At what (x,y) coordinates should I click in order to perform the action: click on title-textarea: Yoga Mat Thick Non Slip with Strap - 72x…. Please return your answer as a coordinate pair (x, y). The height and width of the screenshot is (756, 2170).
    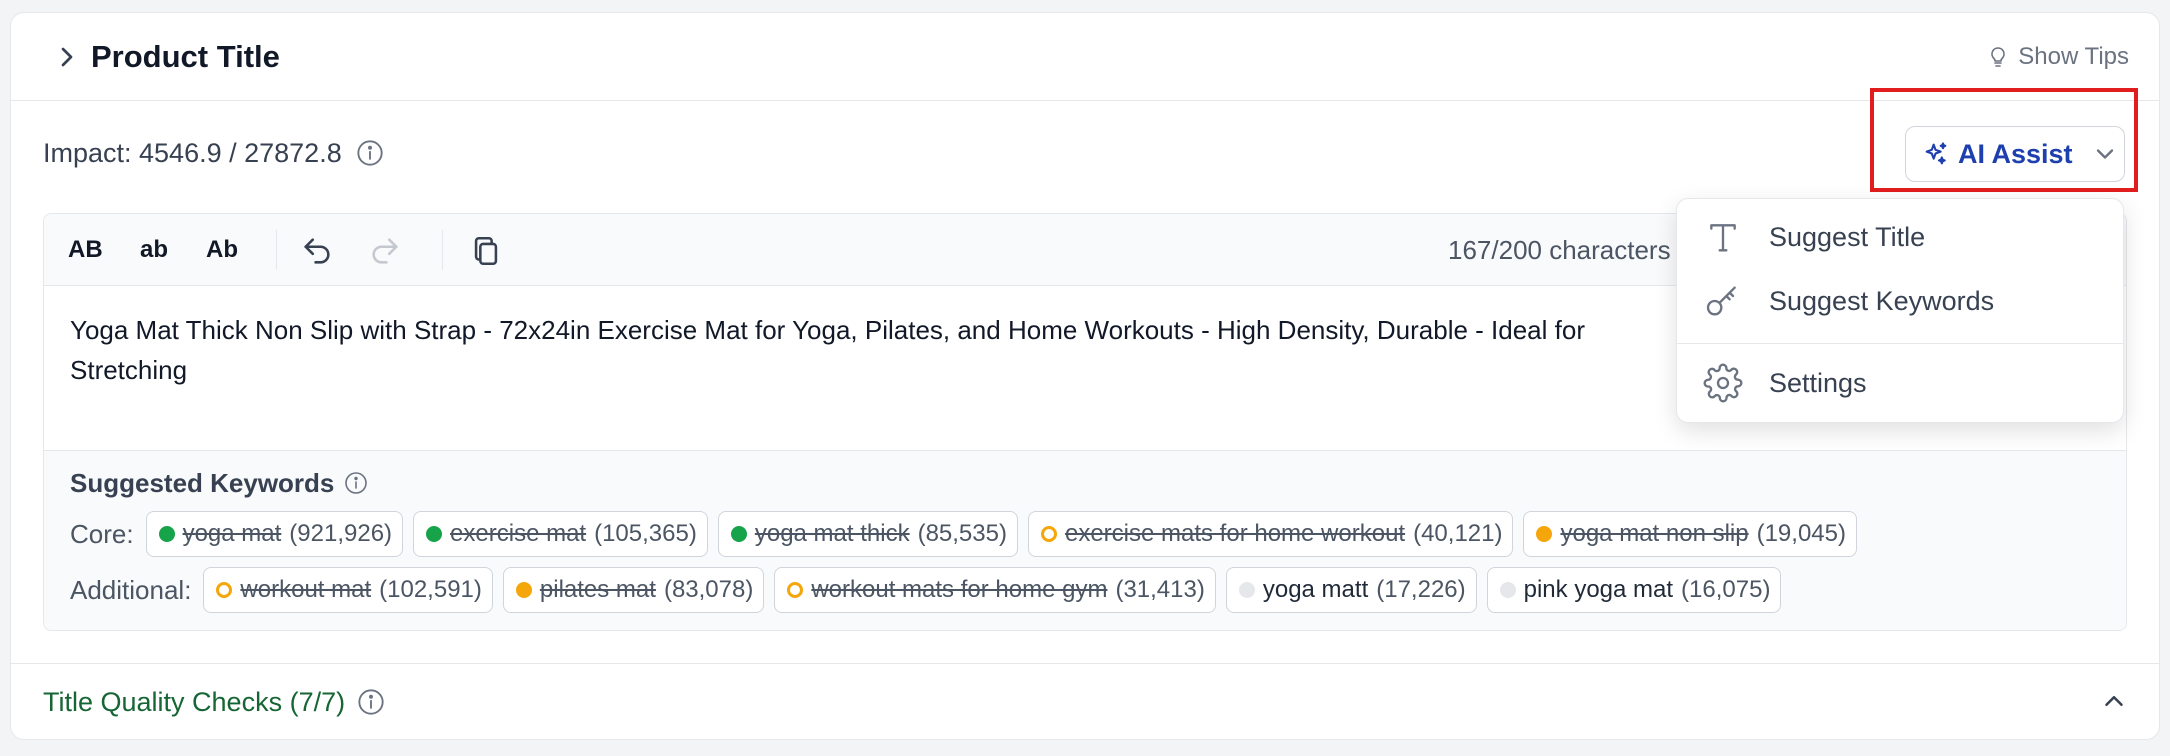
    Looking at the image, I should click on (900, 350).